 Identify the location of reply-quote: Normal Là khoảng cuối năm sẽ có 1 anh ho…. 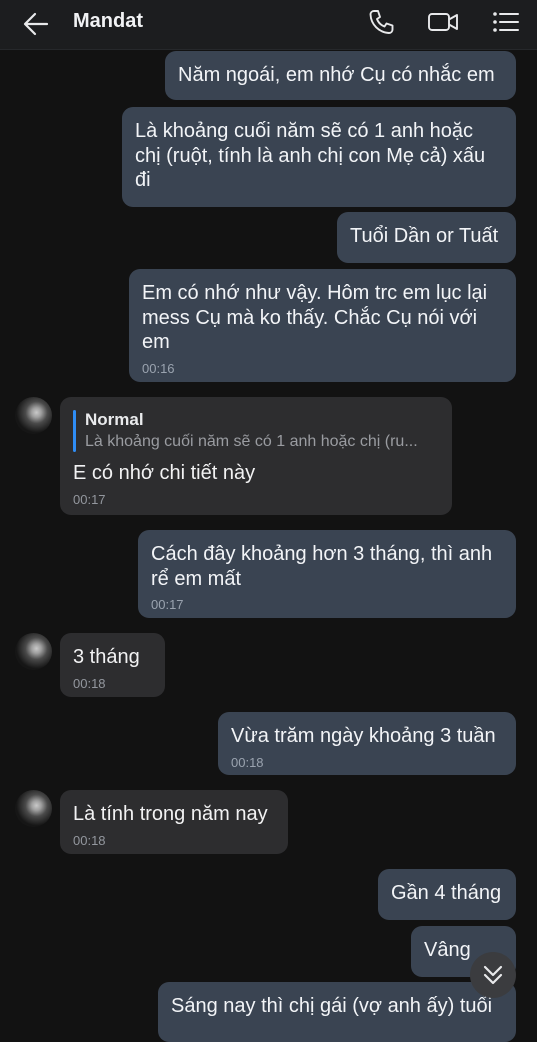
(256, 431).